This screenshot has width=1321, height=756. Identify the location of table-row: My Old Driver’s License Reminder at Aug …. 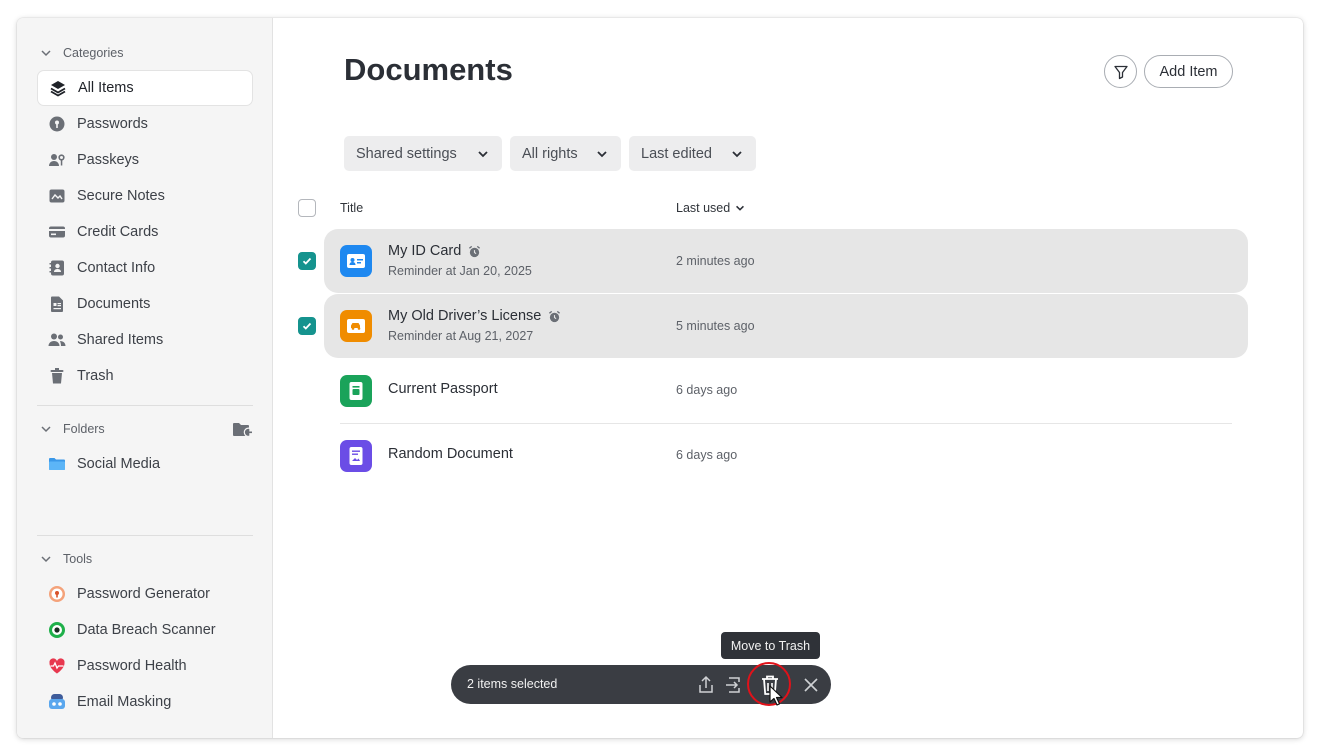
(786, 326).